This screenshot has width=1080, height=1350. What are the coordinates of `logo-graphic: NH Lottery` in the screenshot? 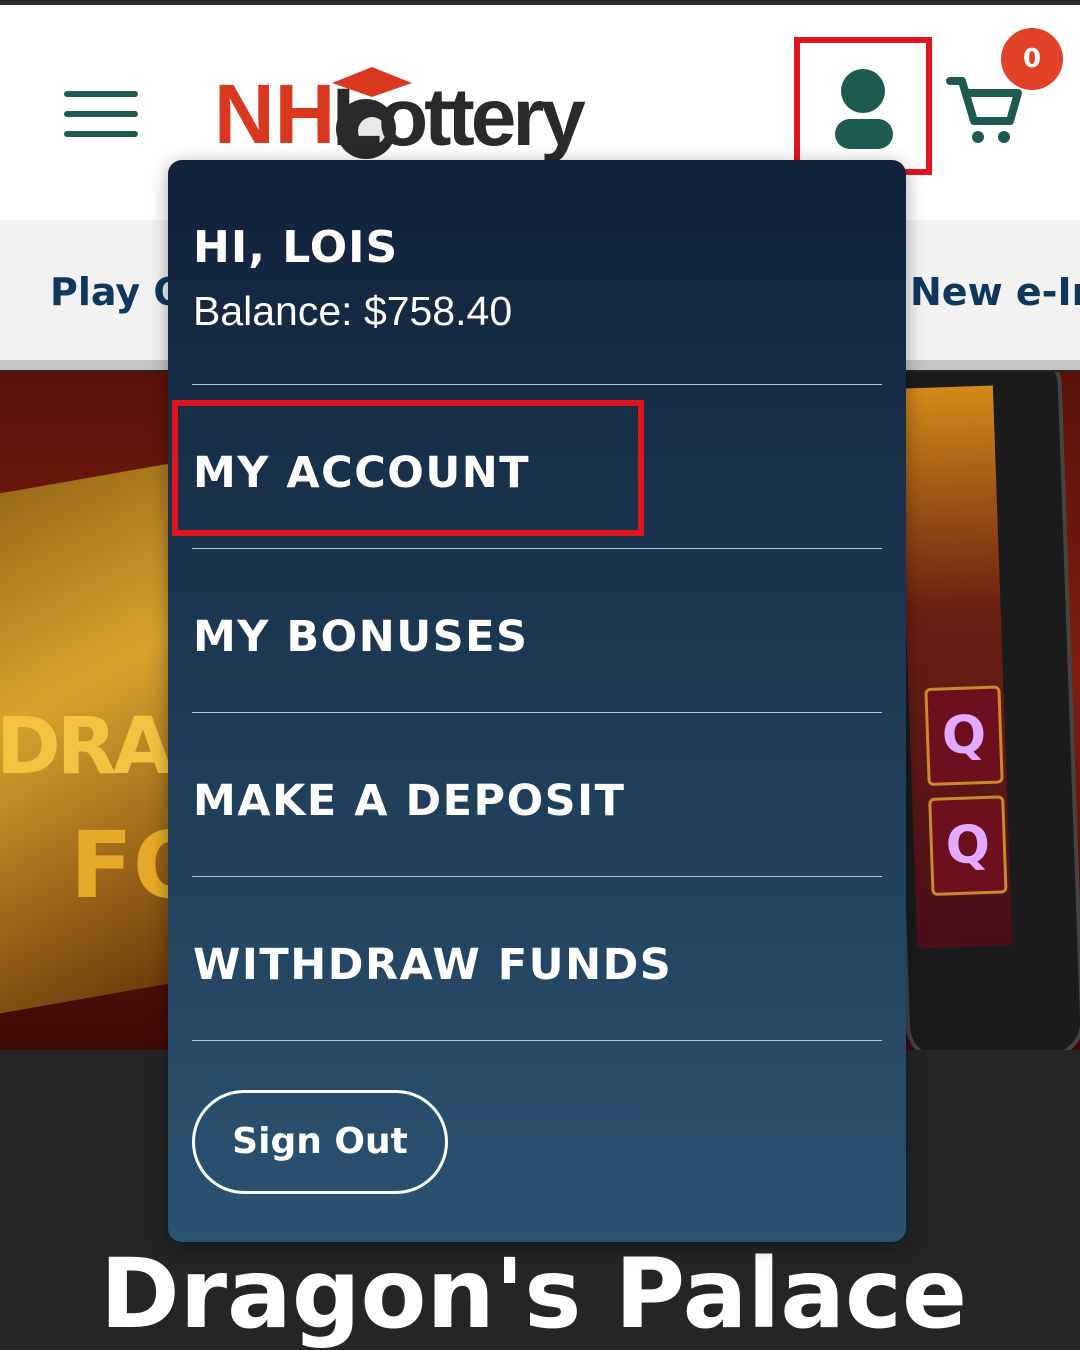 It's located at (402, 115).